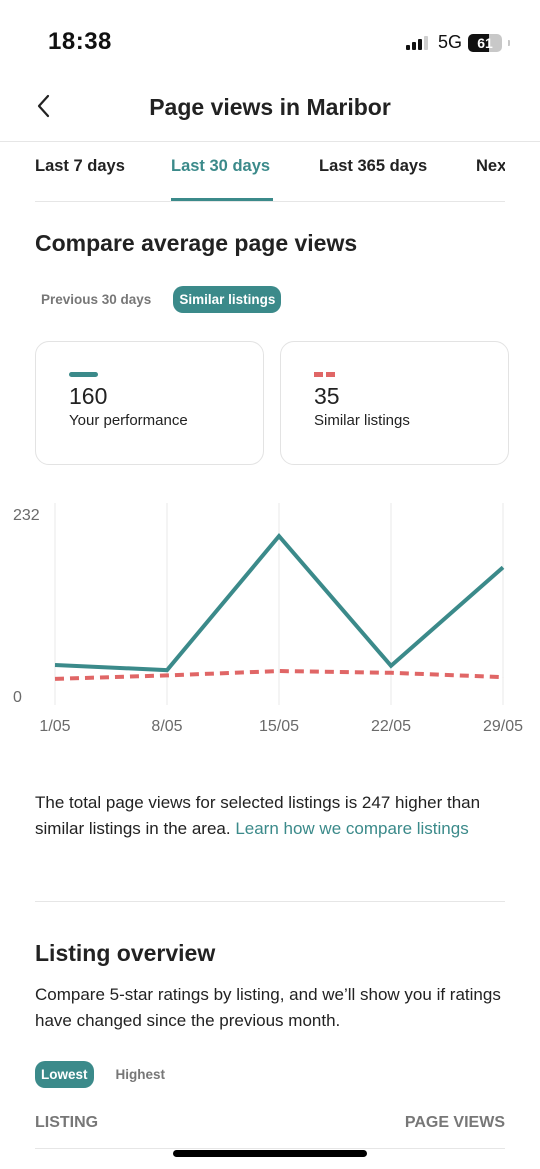  Describe the element at coordinates (509, 42) in the screenshot. I see `battery-tip` at that location.